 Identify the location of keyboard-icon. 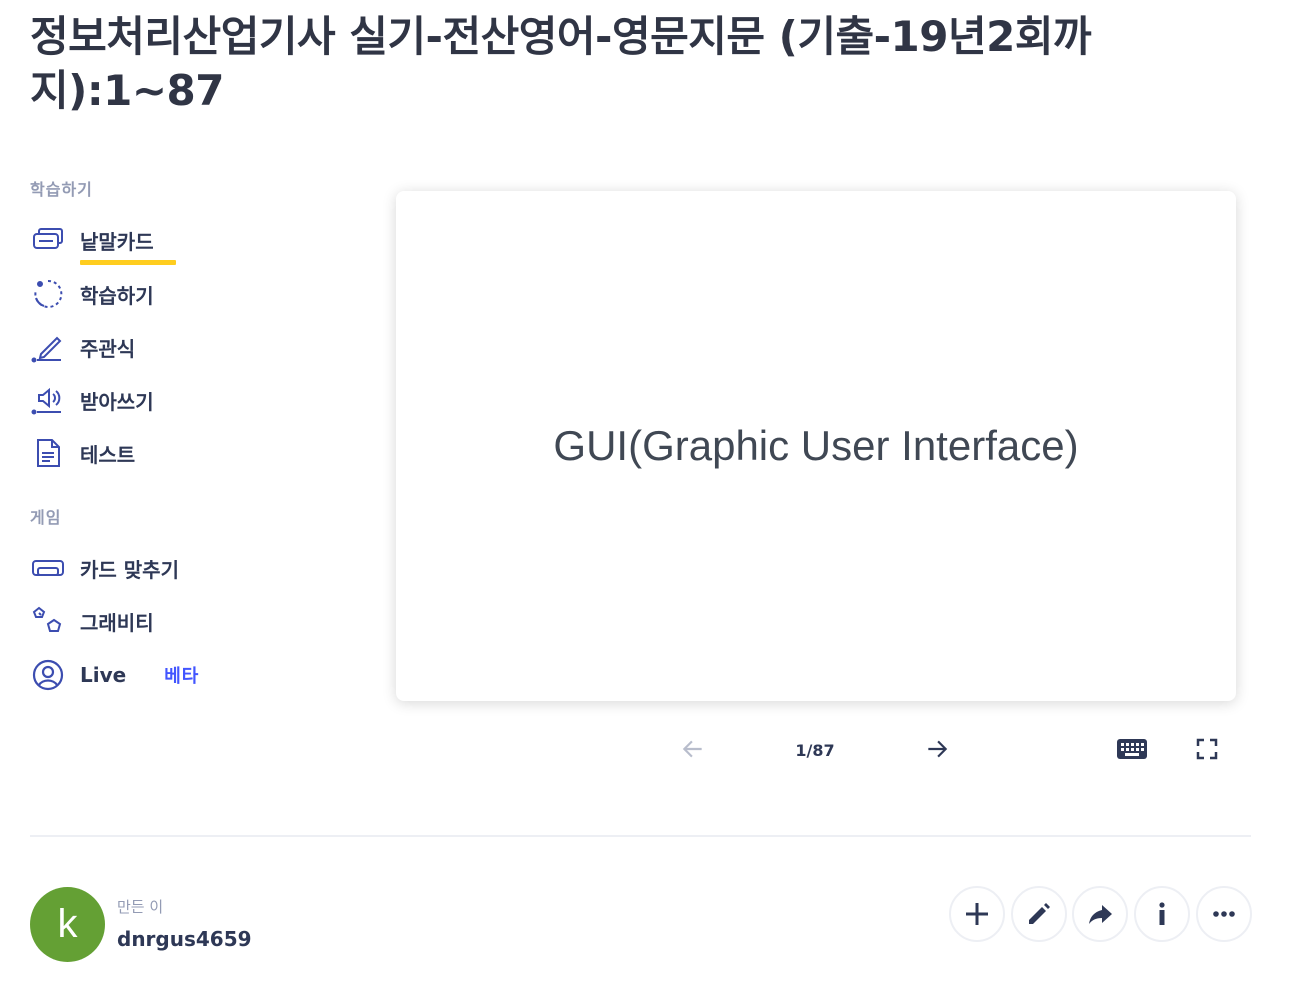
(1132, 749).